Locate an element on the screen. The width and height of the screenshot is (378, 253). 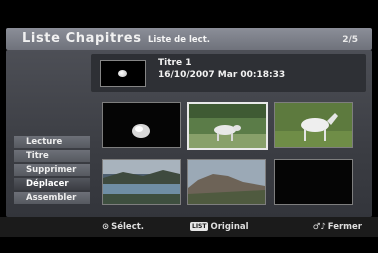
ball-image is located at coordinates (122, 73).